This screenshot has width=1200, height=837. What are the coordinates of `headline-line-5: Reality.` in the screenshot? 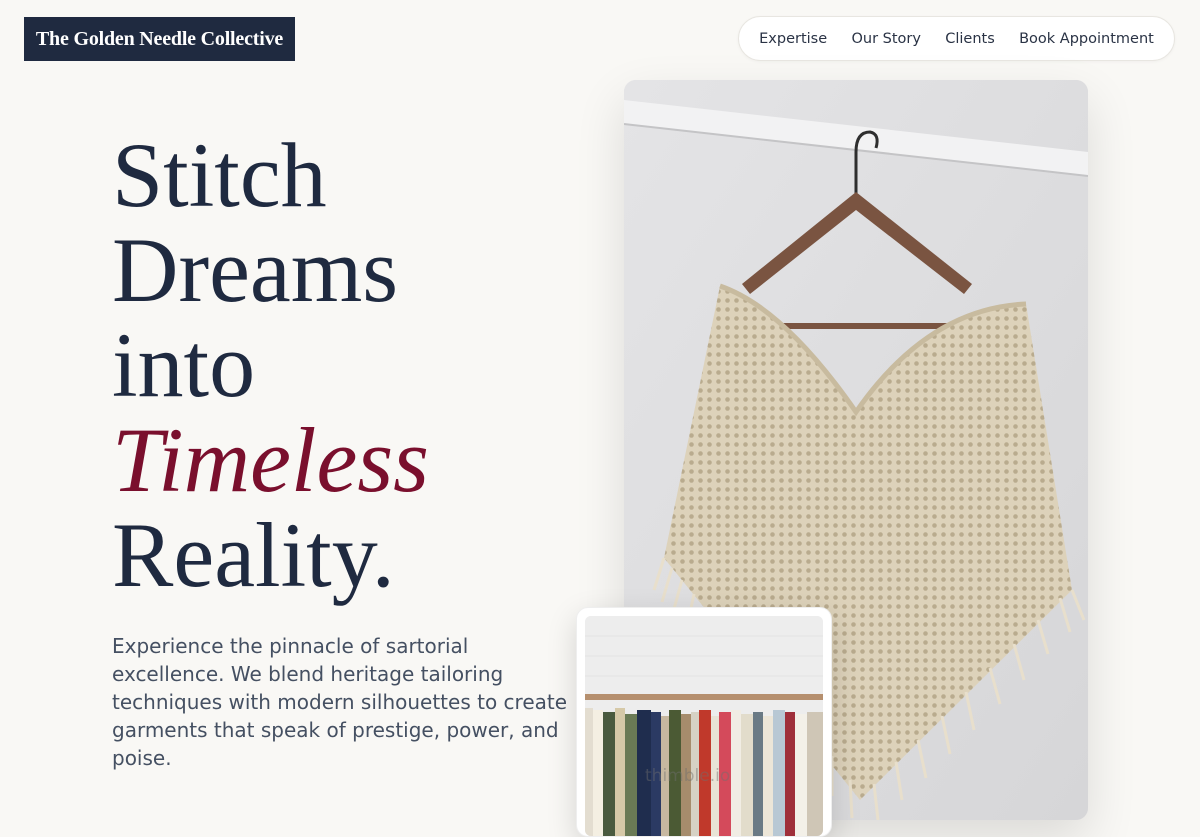 It's located at (253, 555).